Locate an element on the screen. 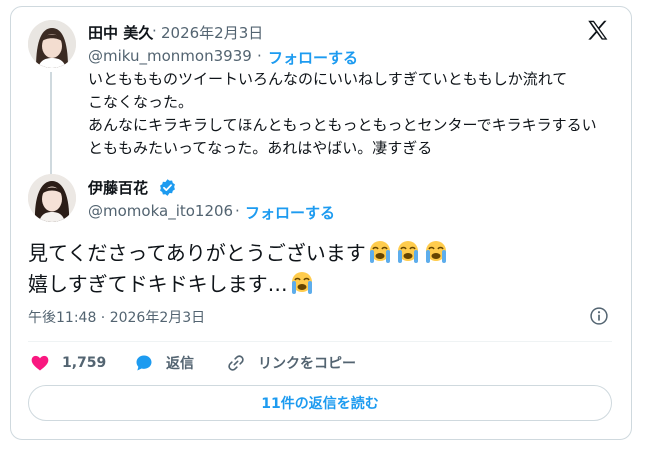  quoted-text-line: いとももものツイートいろんなのにいいねしすぎていとももしか流れて is located at coordinates (328, 79).